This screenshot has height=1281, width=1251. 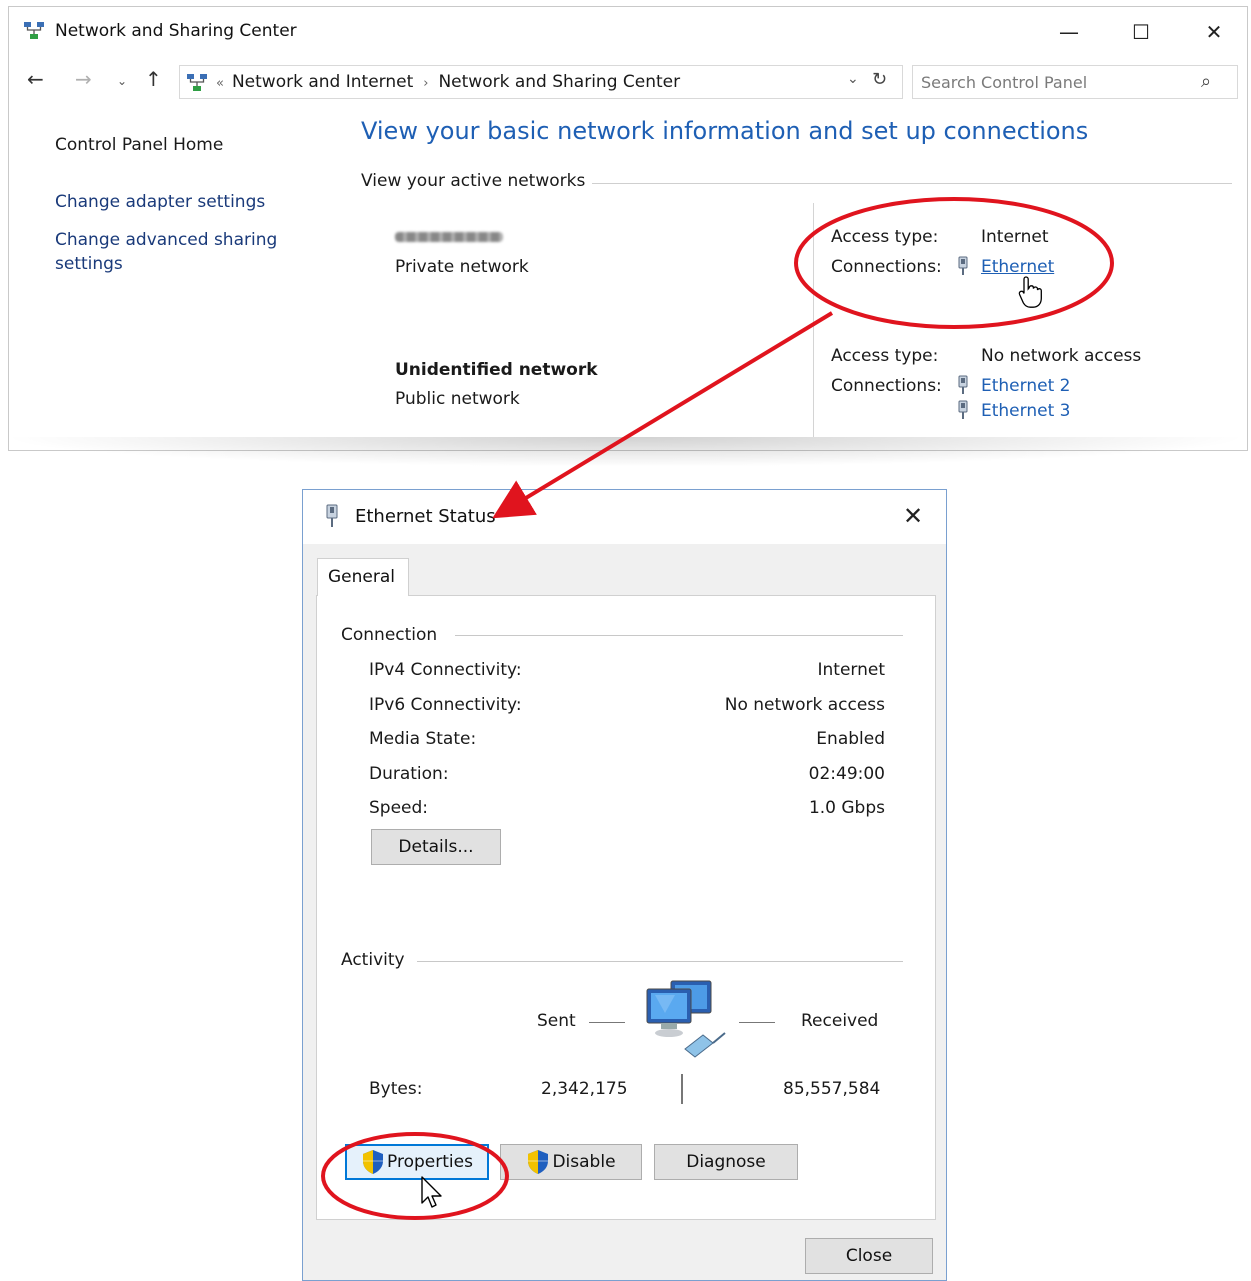 I want to click on ipv4-label: IPv4 Connectivity:, so click(x=445, y=670).